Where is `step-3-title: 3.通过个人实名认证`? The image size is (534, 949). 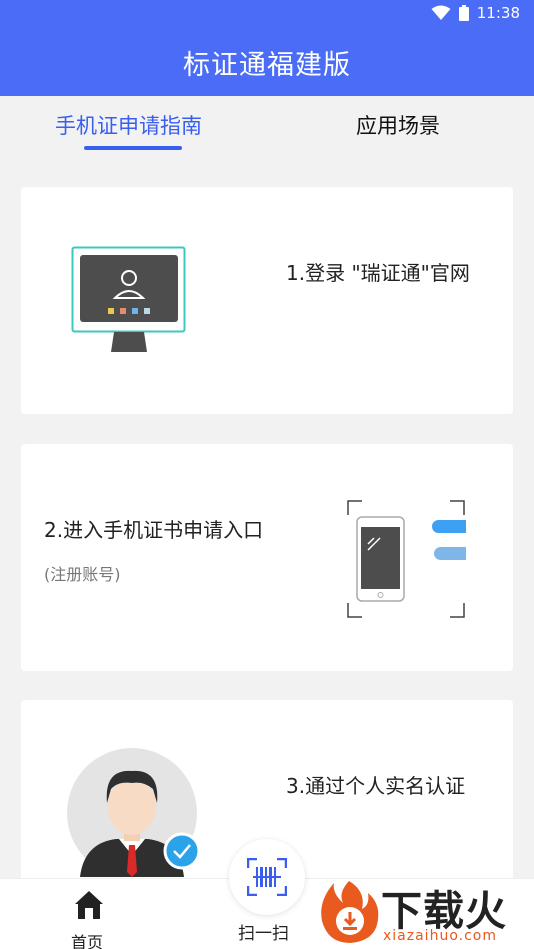
step-3-title: 3.通过个人实名认证 is located at coordinates (376, 786).